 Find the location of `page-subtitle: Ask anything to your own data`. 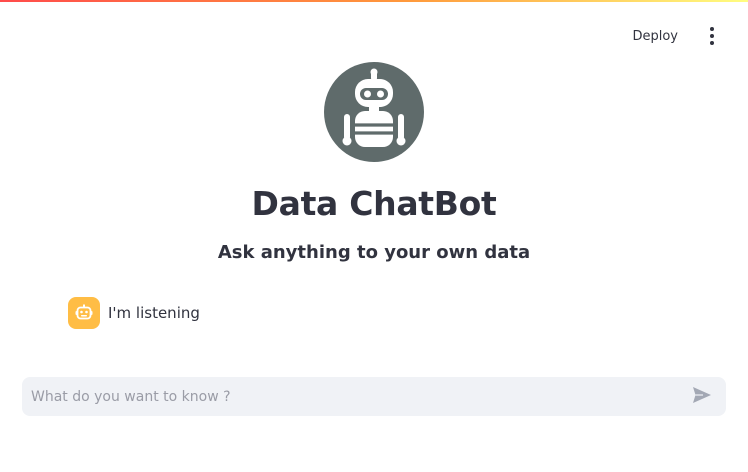

page-subtitle: Ask anything to your own data is located at coordinates (374, 252).